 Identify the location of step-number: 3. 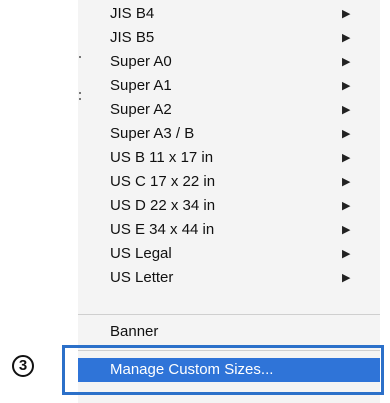
(23, 365).